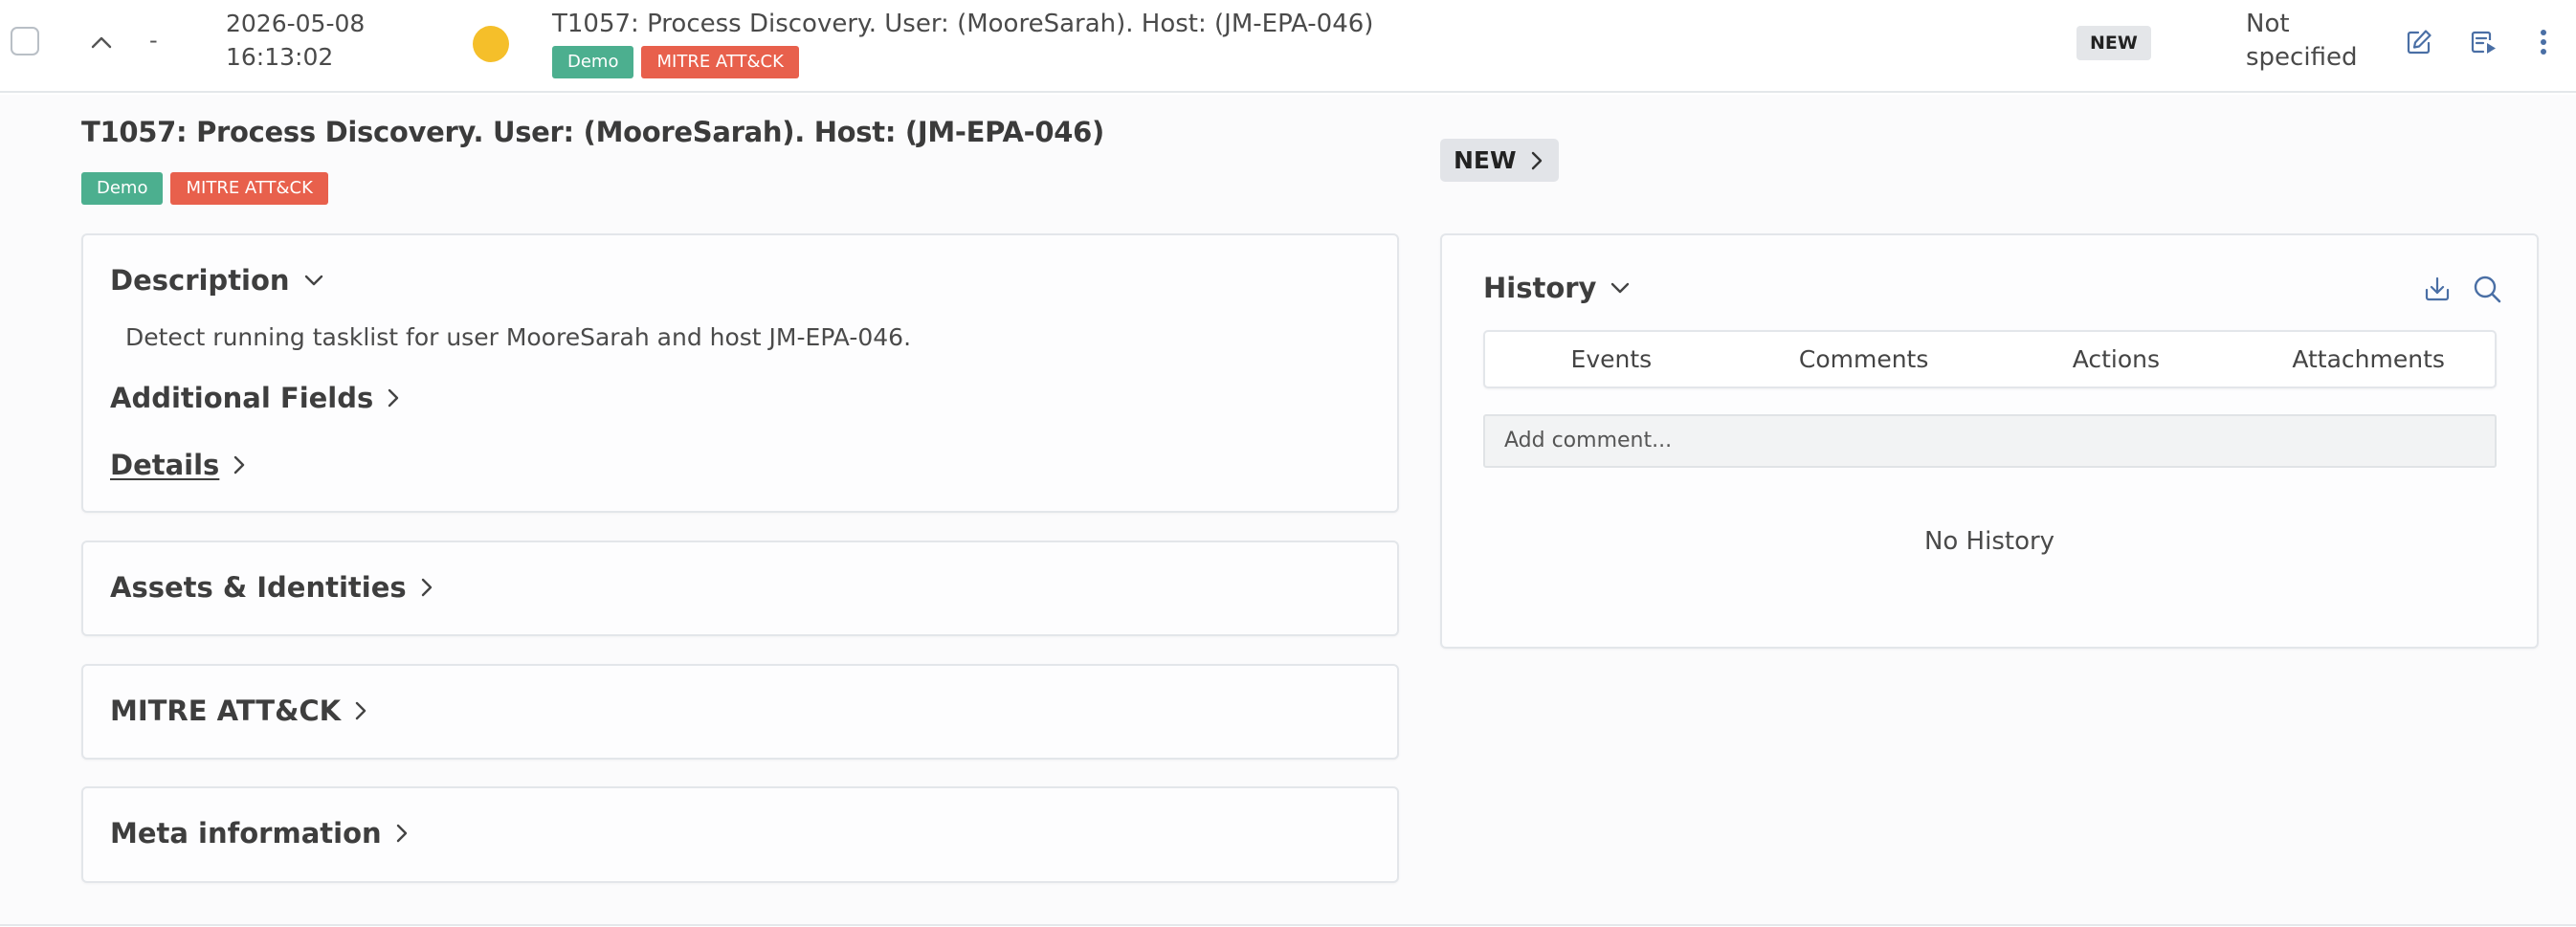 The image size is (2576, 927). I want to click on empty-history-message: No History, so click(1989, 541).